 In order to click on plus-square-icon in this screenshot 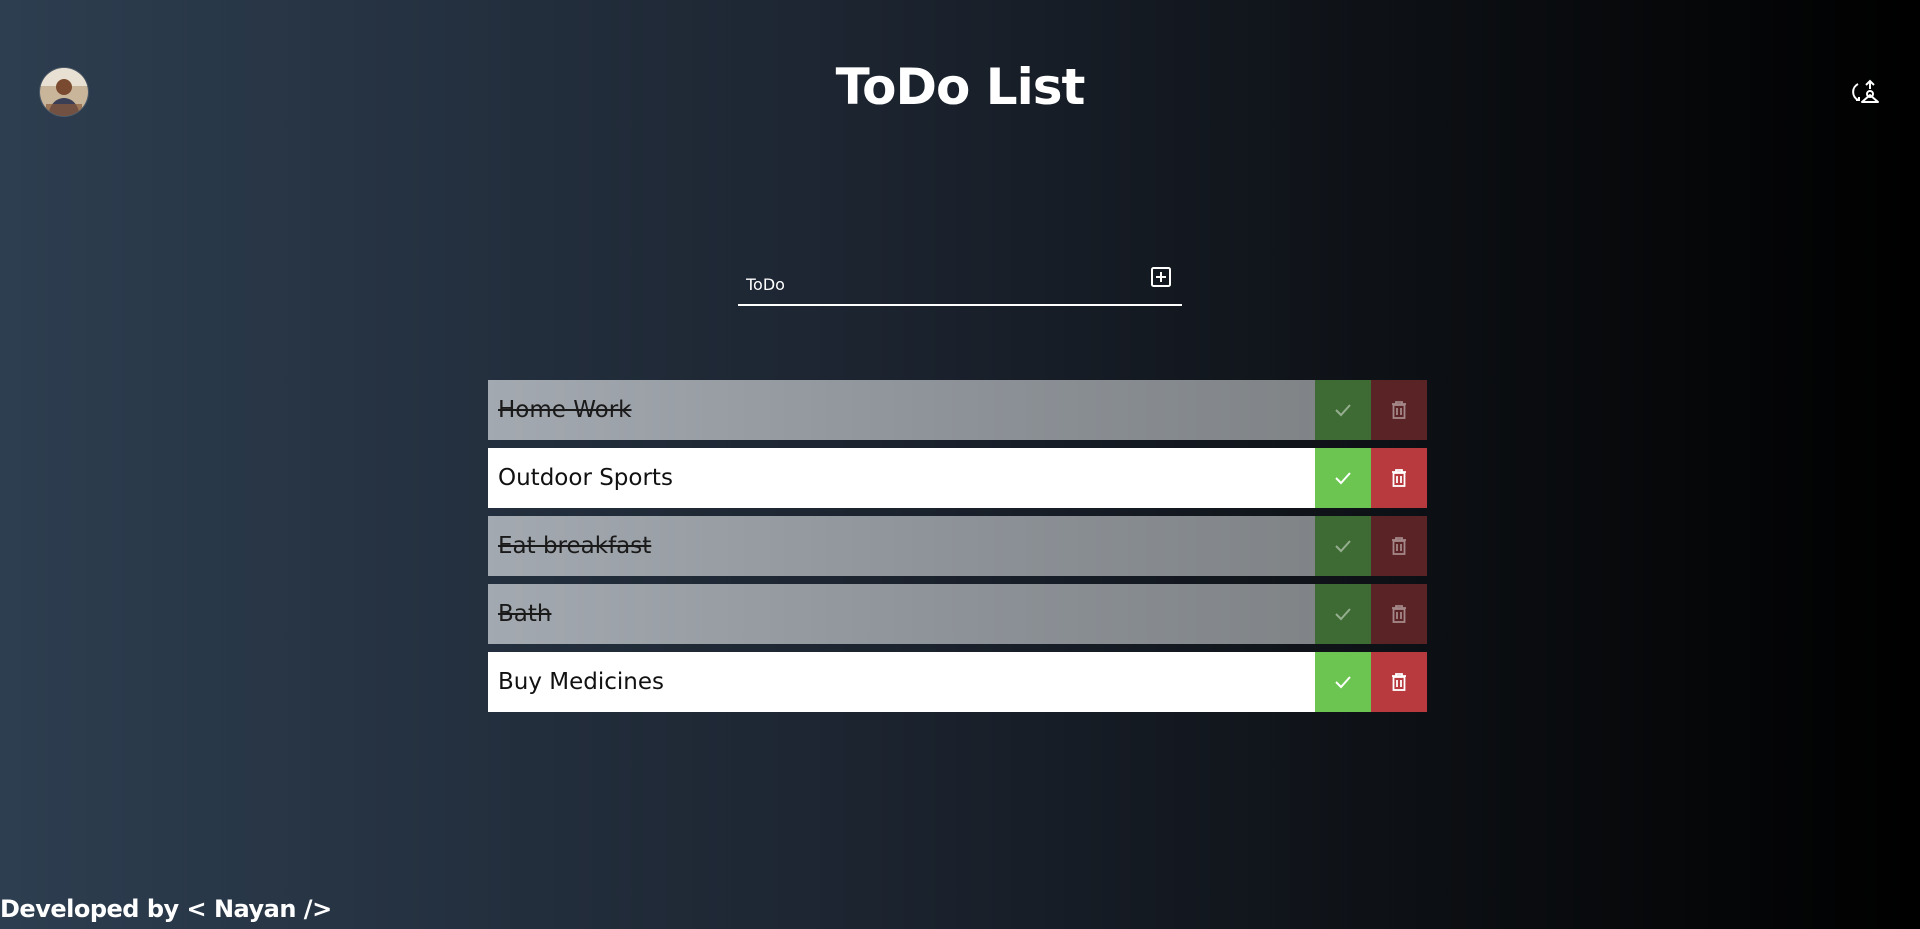, I will do `click(1161, 277)`.